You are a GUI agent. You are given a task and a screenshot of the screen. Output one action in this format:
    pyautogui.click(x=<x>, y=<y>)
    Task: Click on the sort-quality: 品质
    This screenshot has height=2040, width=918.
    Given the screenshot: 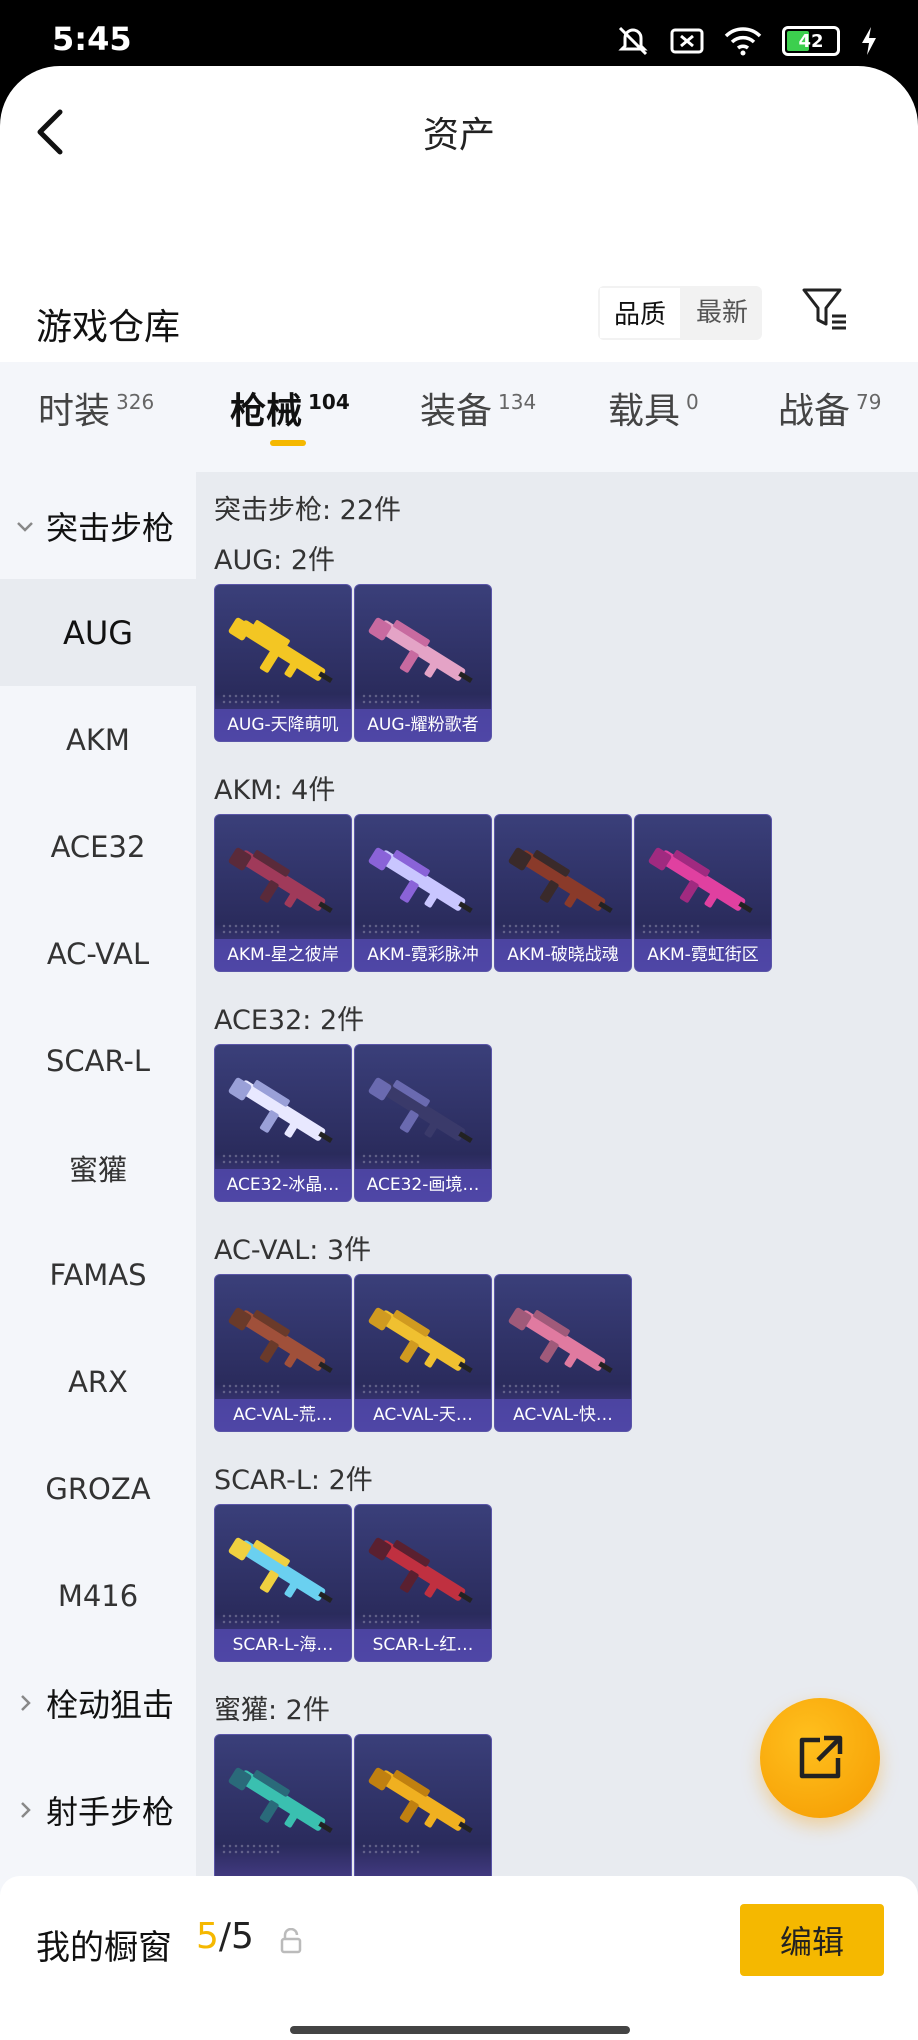 What is the action you would take?
    pyautogui.click(x=640, y=313)
    